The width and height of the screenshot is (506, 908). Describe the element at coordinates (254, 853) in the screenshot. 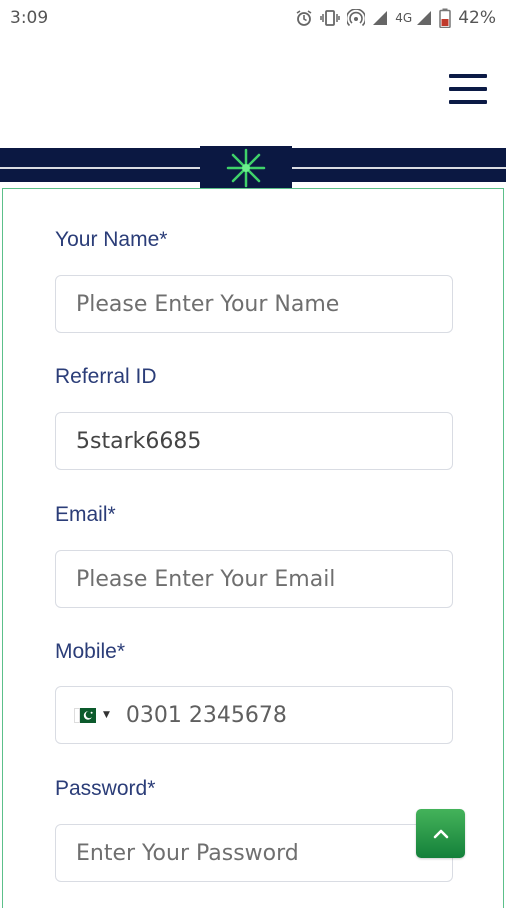

I see `password-input` at that location.